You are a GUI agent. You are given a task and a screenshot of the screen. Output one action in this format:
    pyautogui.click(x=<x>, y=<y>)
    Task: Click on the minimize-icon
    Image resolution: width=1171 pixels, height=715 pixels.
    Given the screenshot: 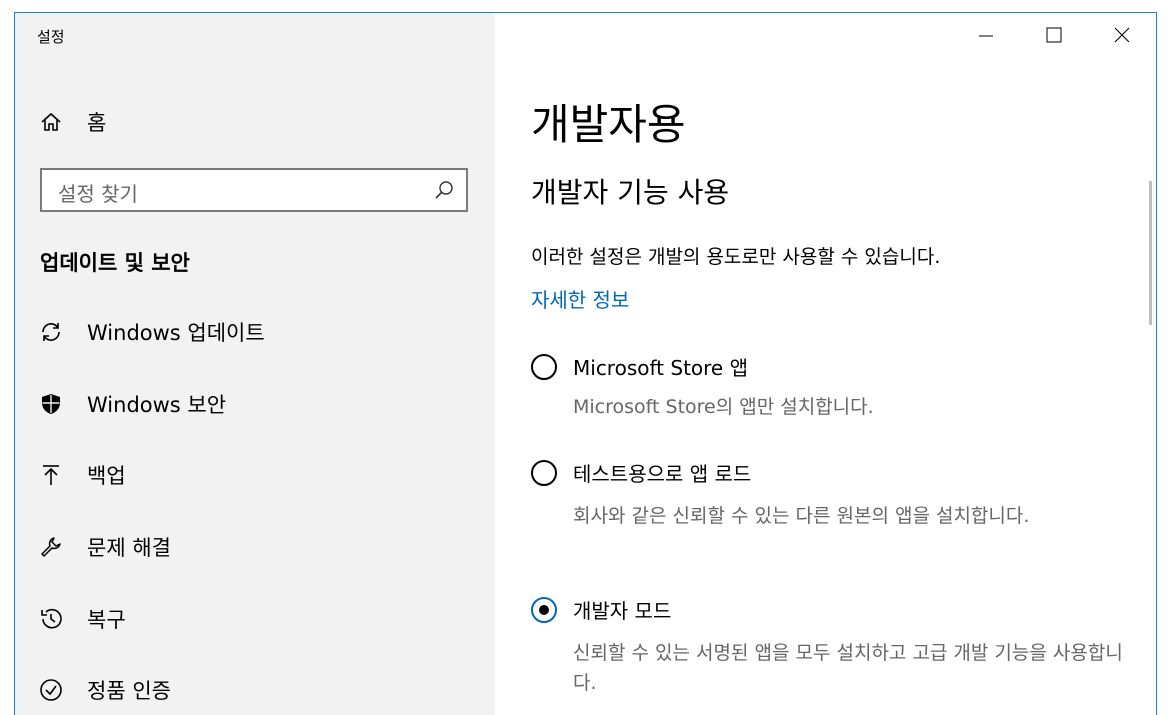 What is the action you would take?
    pyautogui.click(x=986, y=37)
    